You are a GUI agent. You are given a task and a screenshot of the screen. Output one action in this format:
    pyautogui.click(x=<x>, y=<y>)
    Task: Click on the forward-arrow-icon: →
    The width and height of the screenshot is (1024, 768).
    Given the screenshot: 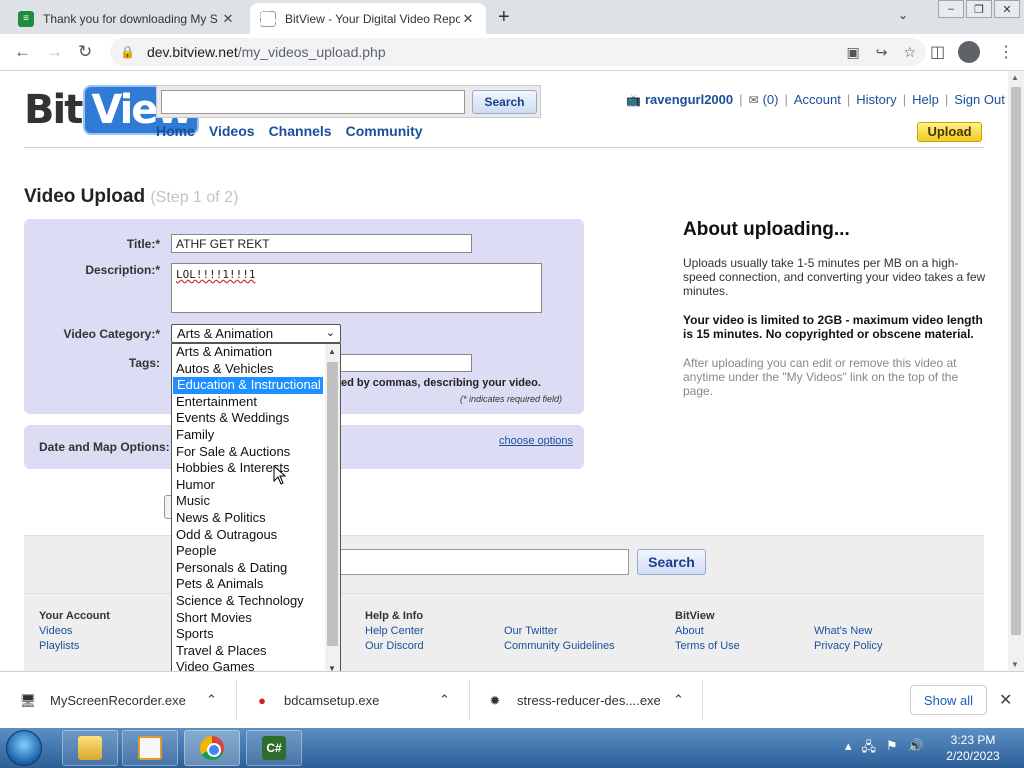 What is the action you would take?
    pyautogui.click(x=54, y=52)
    